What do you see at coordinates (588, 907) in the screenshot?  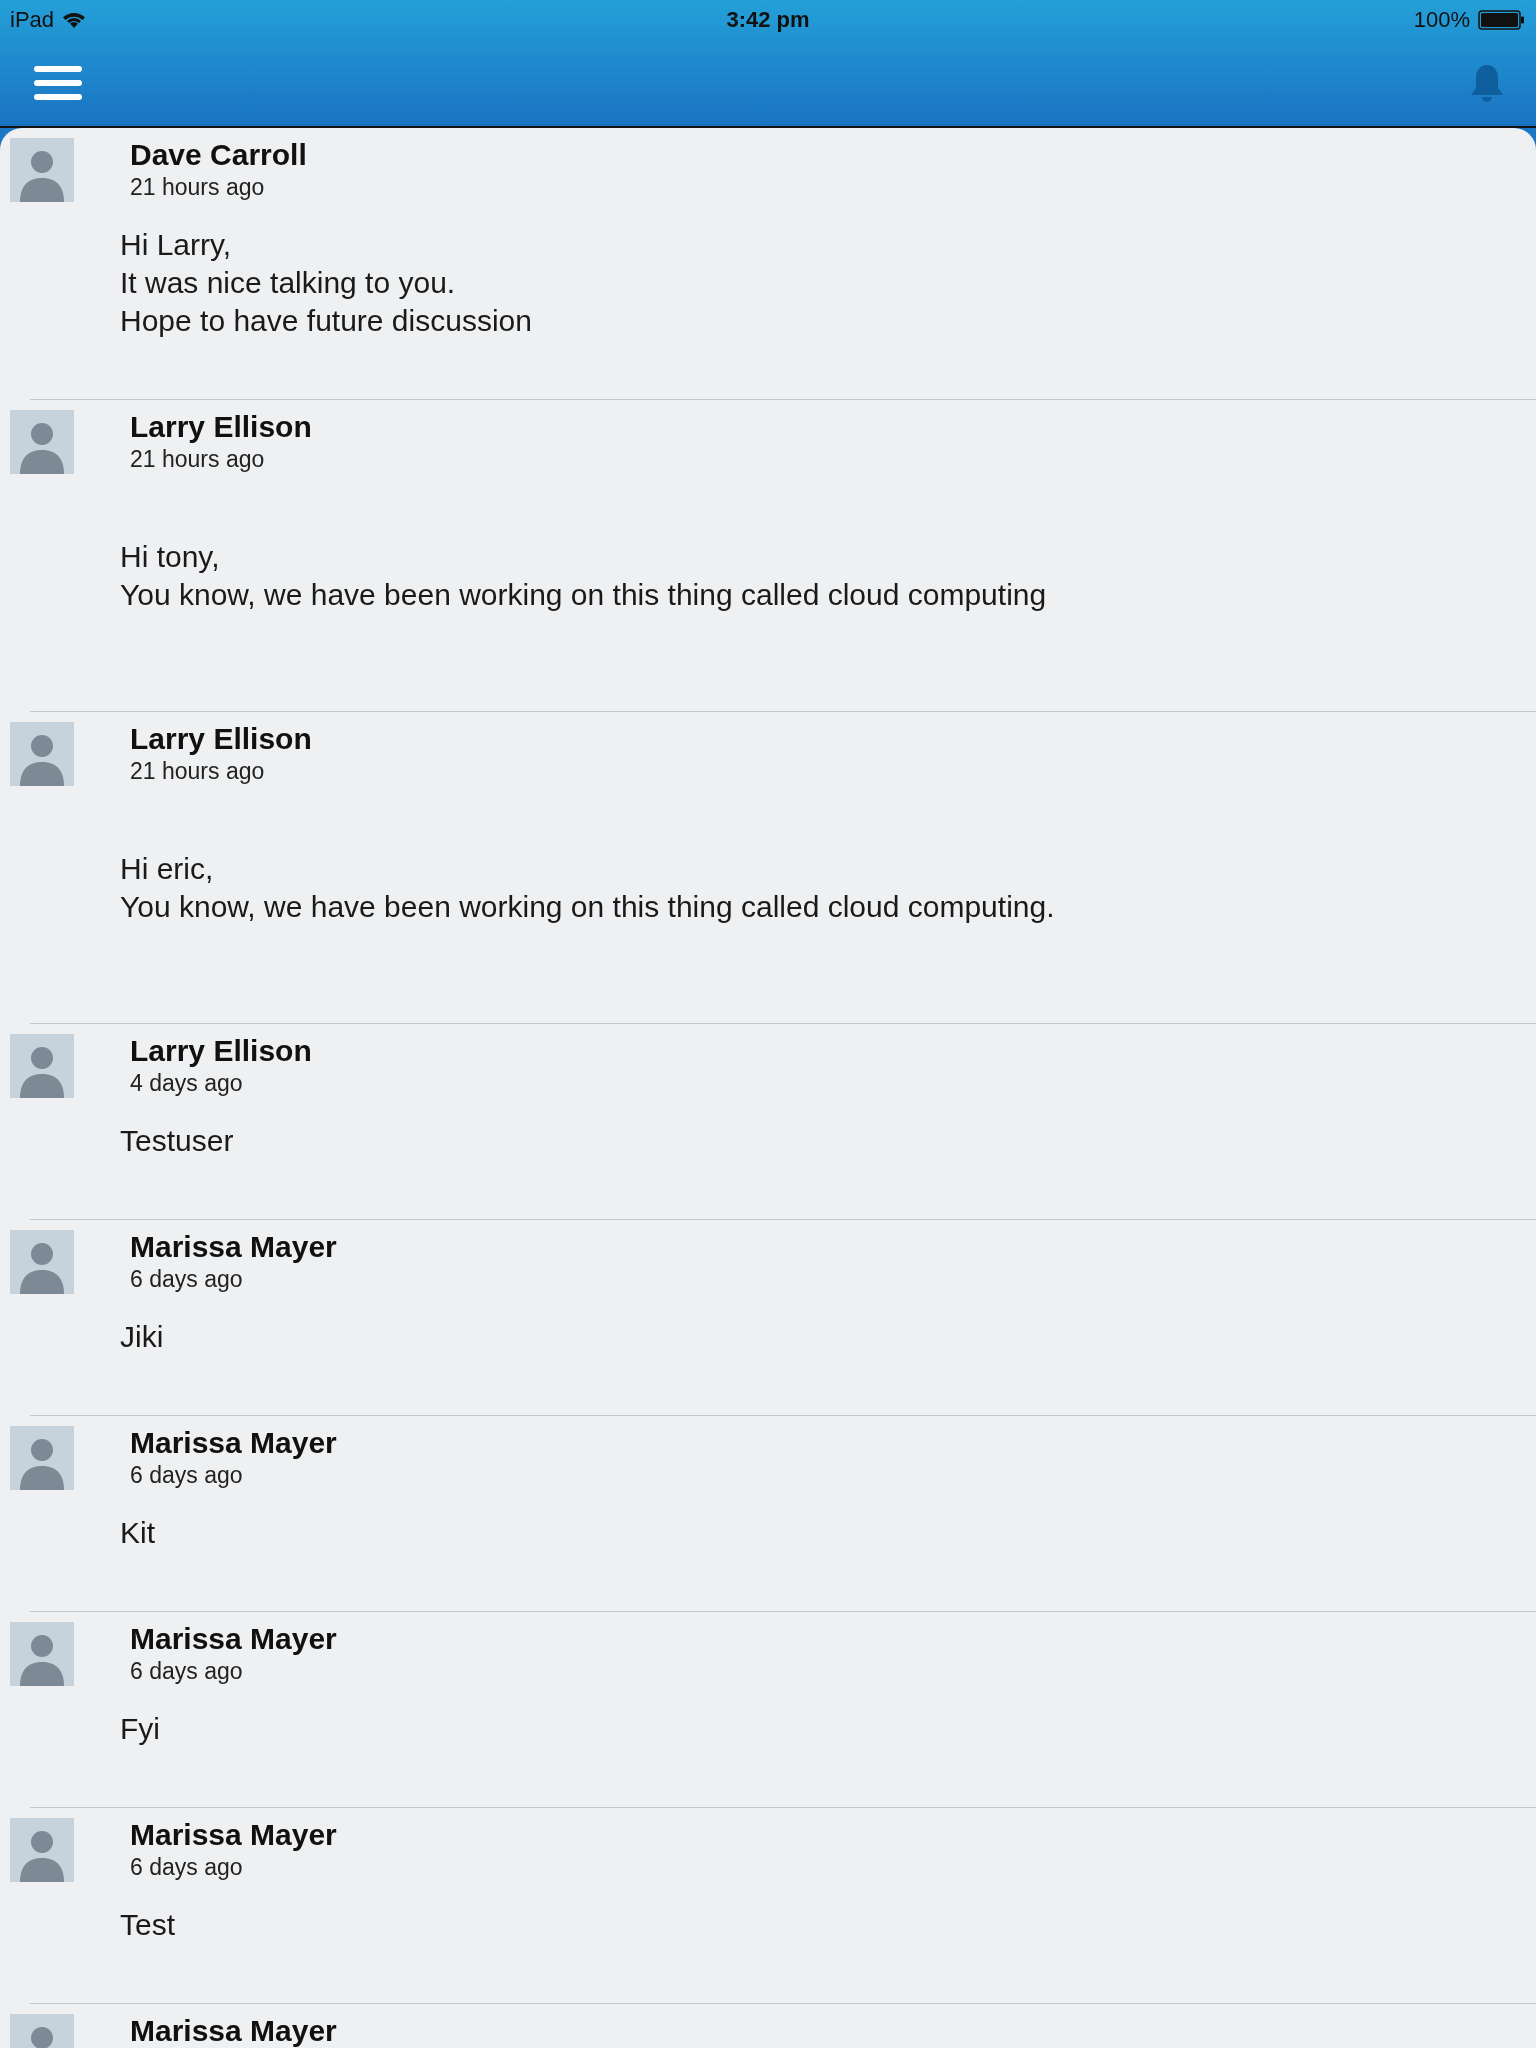 I see `message-text: You know, we have been working on this thing called cloud computing.` at bounding box center [588, 907].